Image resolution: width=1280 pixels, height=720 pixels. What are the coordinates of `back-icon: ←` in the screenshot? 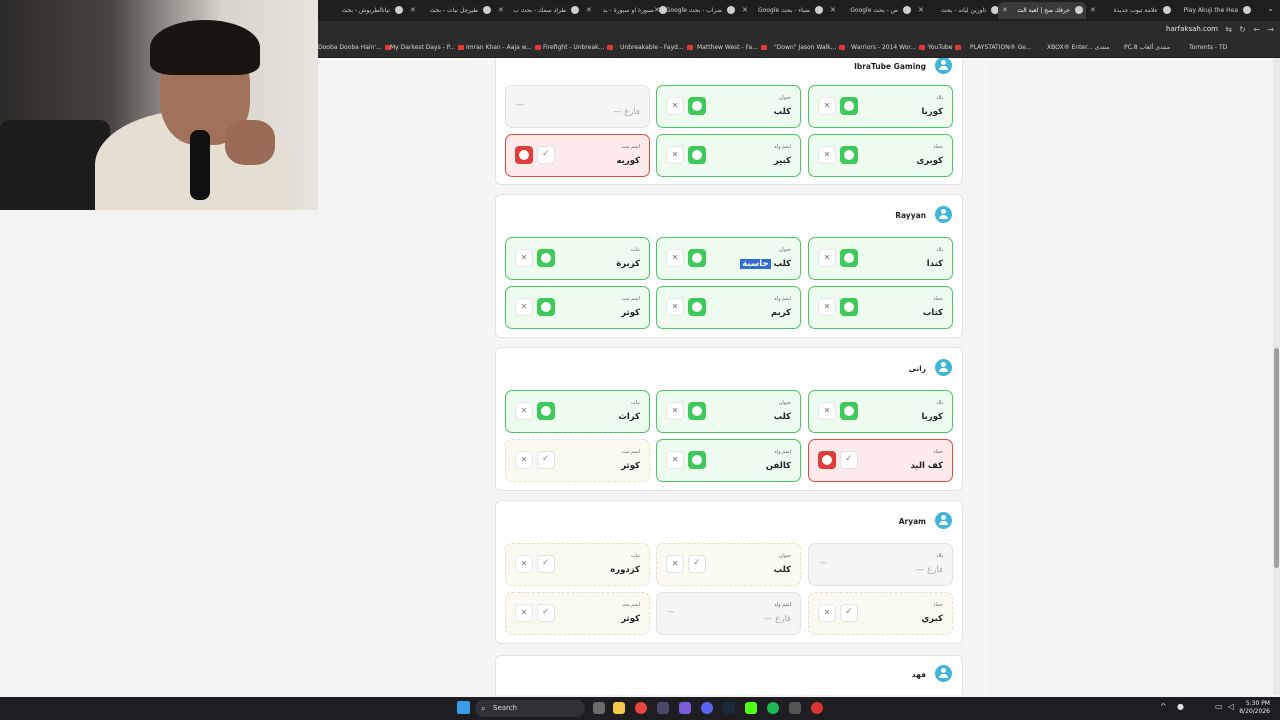 It's located at (1256, 29).